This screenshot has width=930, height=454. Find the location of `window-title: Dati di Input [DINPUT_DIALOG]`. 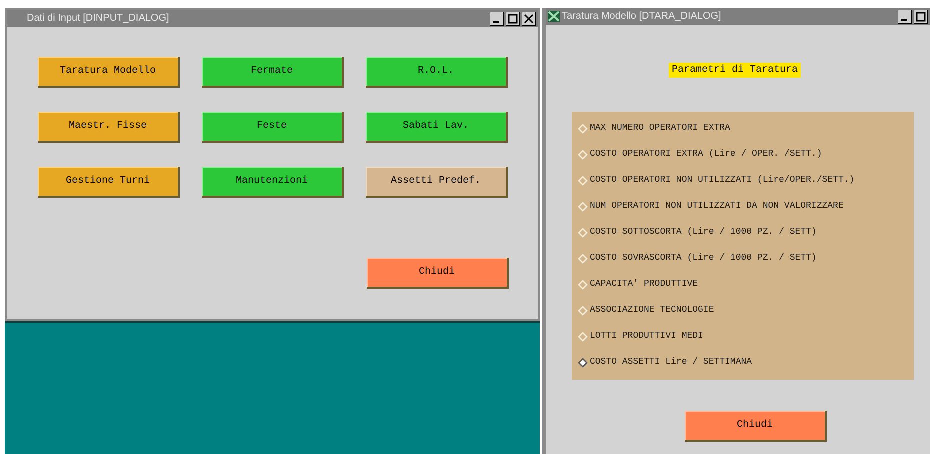

window-title: Dati di Input [DINPUT_DIALOG] is located at coordinates (98, 19).